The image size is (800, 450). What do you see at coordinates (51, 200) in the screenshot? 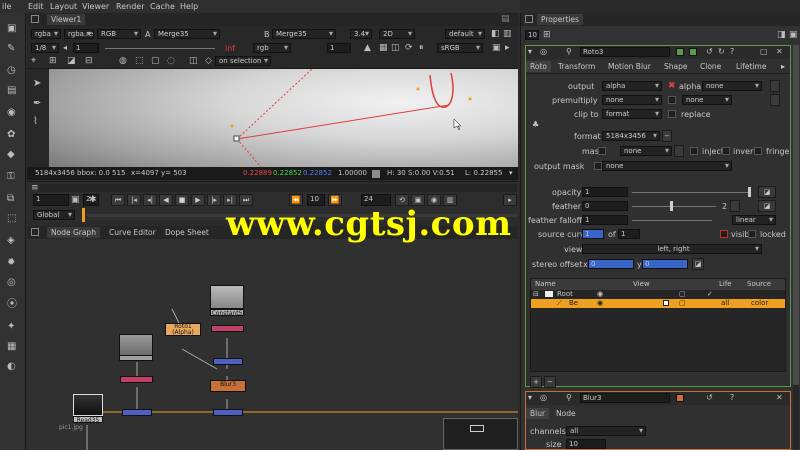
I see `frame-field: 1` at bounding box center [51, 200].